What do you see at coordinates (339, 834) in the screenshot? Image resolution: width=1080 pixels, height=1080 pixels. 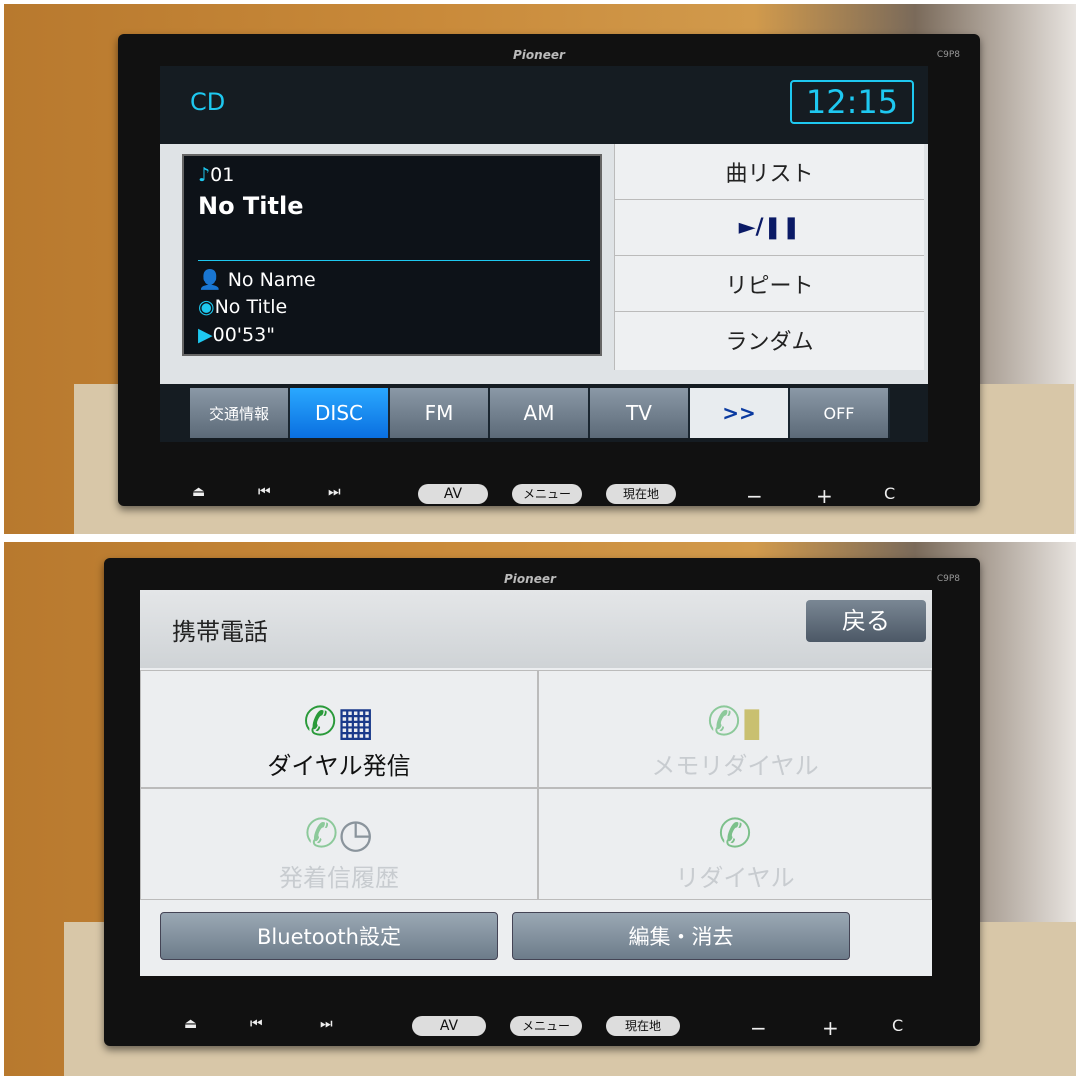 I see `clock-phone-icon: ✆◷` at bounding box center [339, 834].